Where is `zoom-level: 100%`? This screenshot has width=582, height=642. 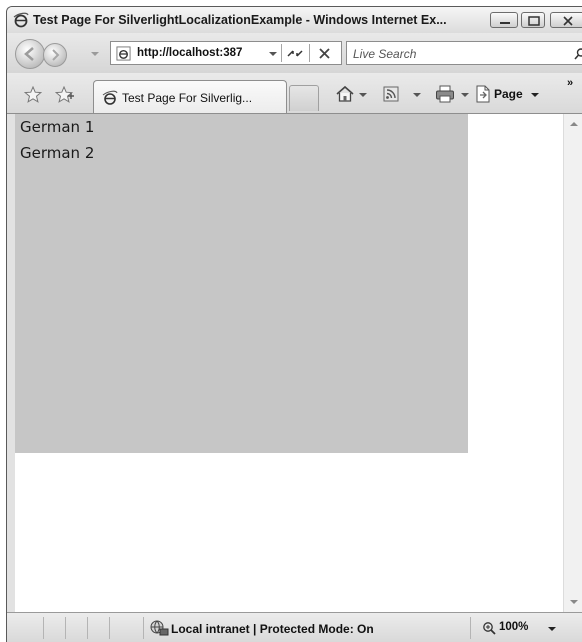
zoom-level: 100% is located at coordinates (513, 627).